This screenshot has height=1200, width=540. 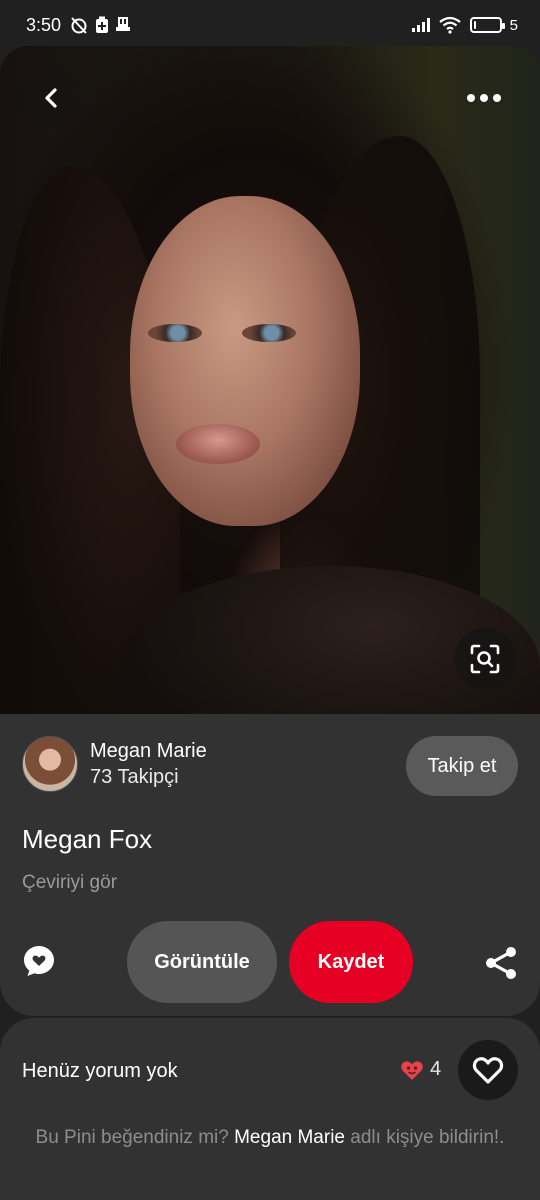 What do you see at coordinates (487, 25) in the screenshot?
I see `battery-icon` at bounding box center [487, 25].